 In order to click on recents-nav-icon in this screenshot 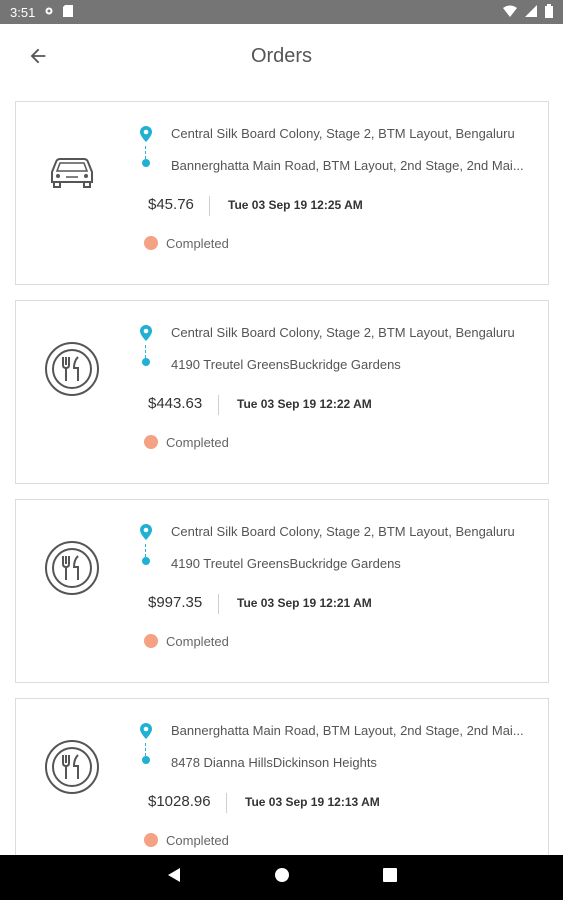, I will do `click(389, 877)`.